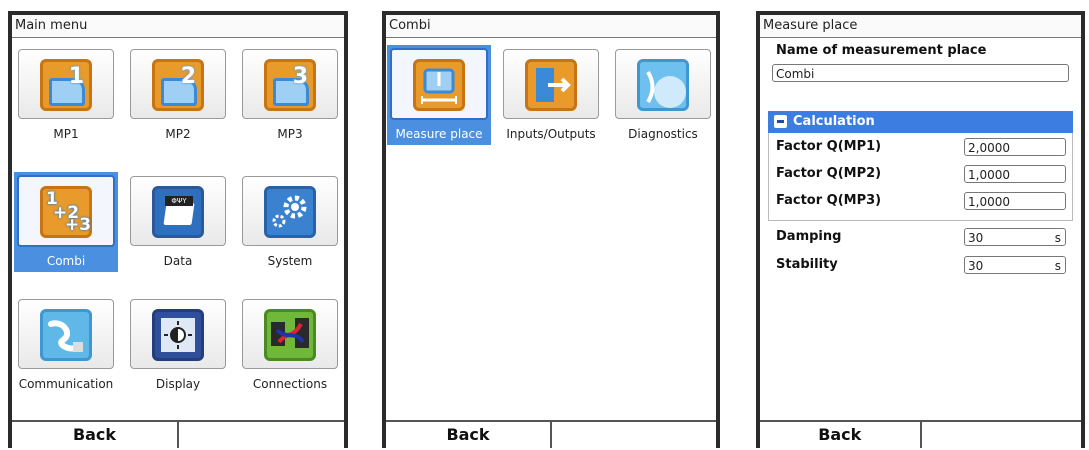 Image resolution: width=1089 pixels, height=450 pixels. What do you see at coordinates (290, 261) in the screenshot?
I see `tile-label: System` at bounding box center [290, 261].